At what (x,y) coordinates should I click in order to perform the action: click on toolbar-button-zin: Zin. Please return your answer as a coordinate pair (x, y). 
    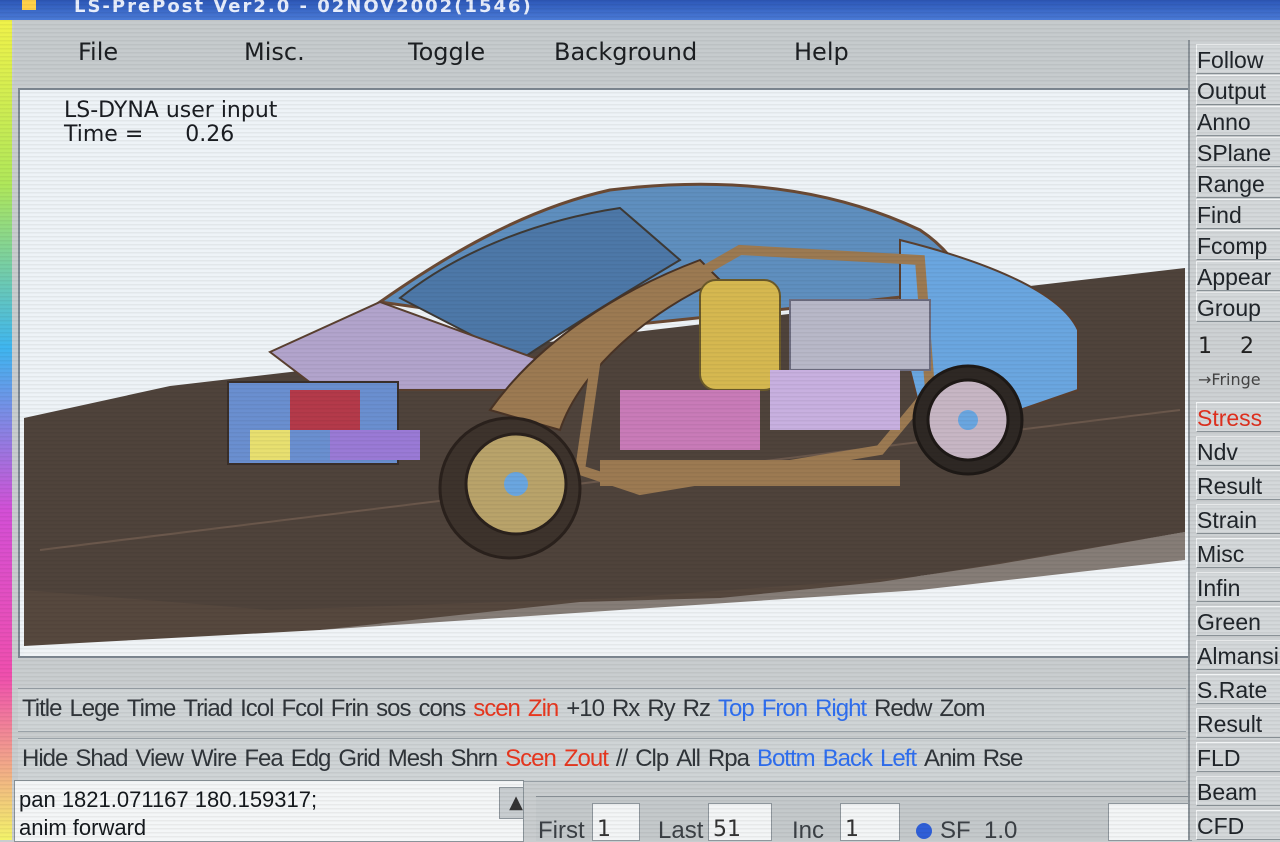
    Looking at the image, I should click on (543, 709).